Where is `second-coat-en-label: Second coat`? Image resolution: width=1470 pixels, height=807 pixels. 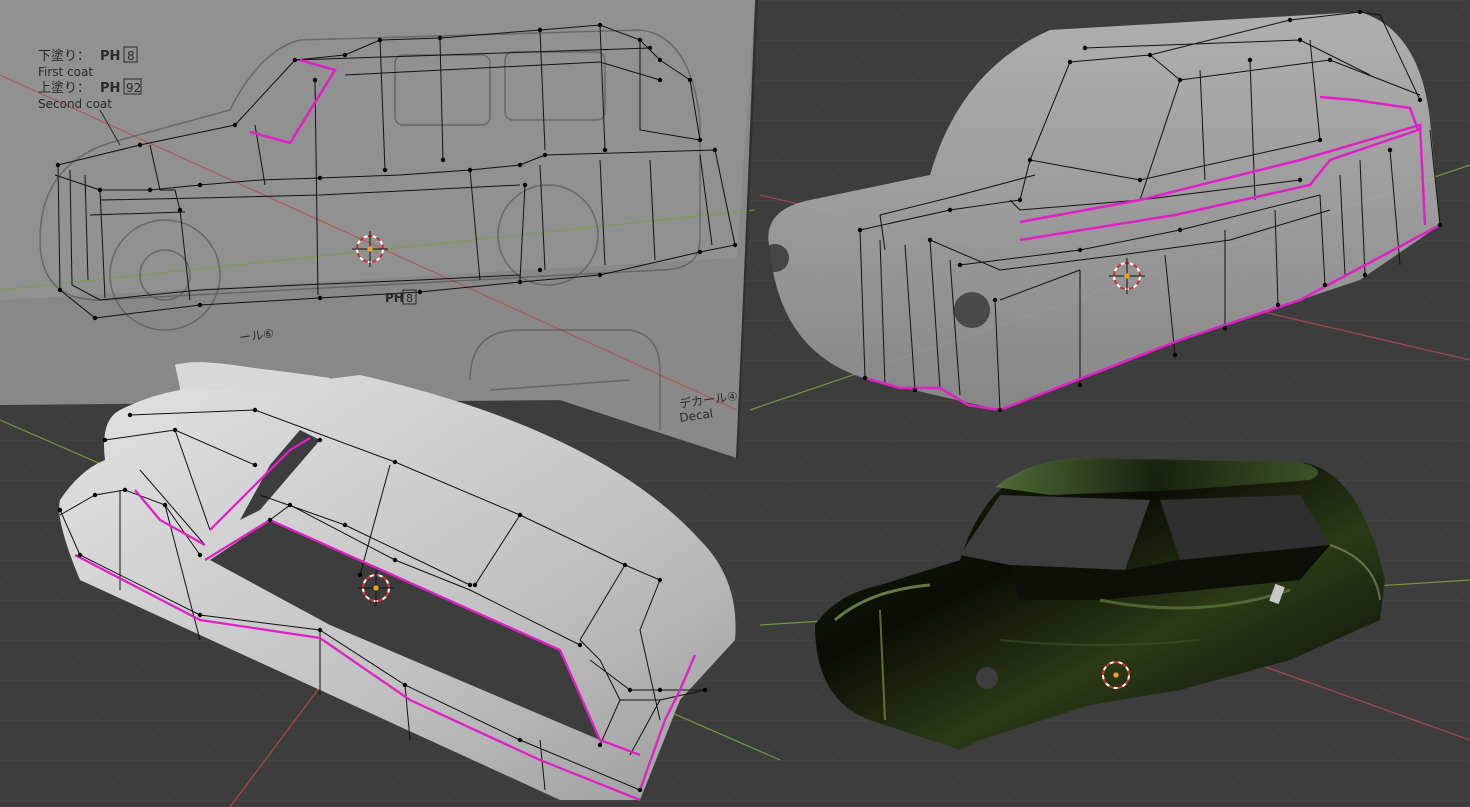
second-coat-en-label: Second coat is located at coordinates (75, 104).